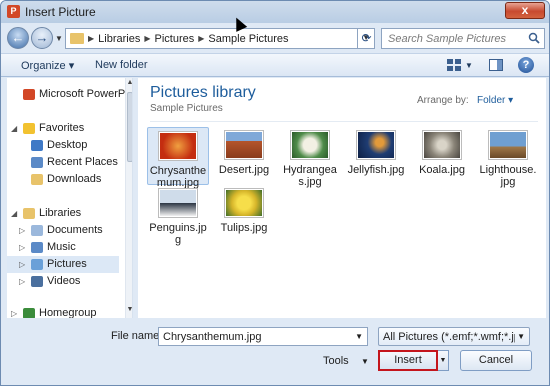 The height and width of the screenshot is (386, 550). Describe the element at coordinates (248, 39) in the screenshot. I see `breadcrumb-sample-pictures: Sample Pictures` at that location.